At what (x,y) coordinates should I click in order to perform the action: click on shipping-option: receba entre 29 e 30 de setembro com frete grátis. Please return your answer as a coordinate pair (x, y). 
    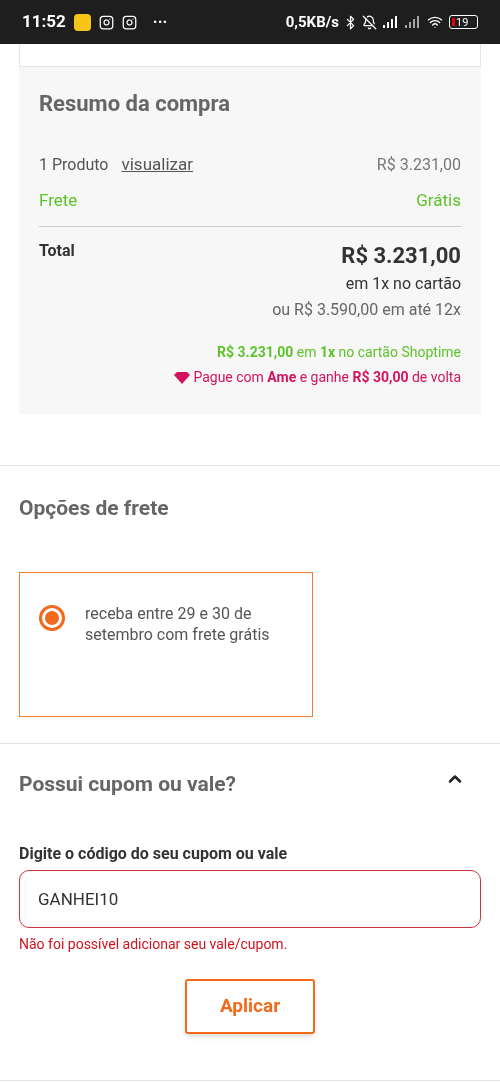
    Looking at the image, I should click on (166, 644).